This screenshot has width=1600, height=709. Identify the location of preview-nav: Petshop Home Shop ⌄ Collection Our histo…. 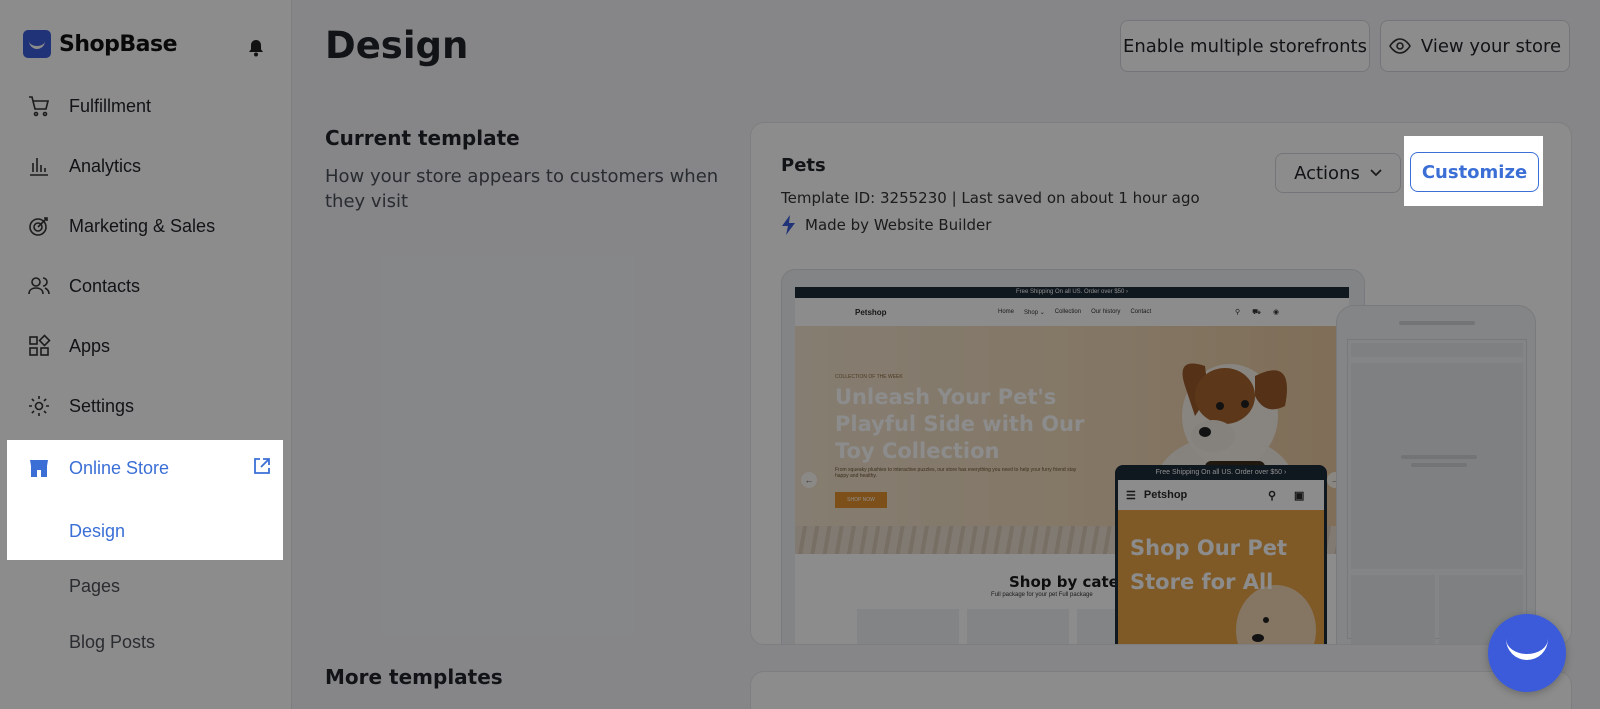
(1072, 312).